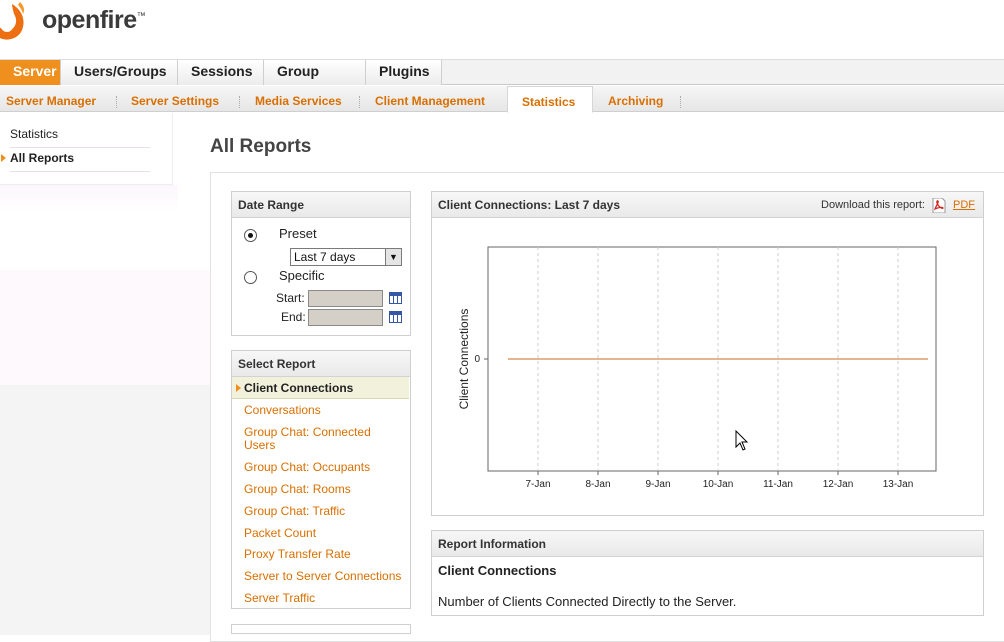 This screenshot has width=1004, height=642. I want to click on pdf-icon, so click(939, 205).